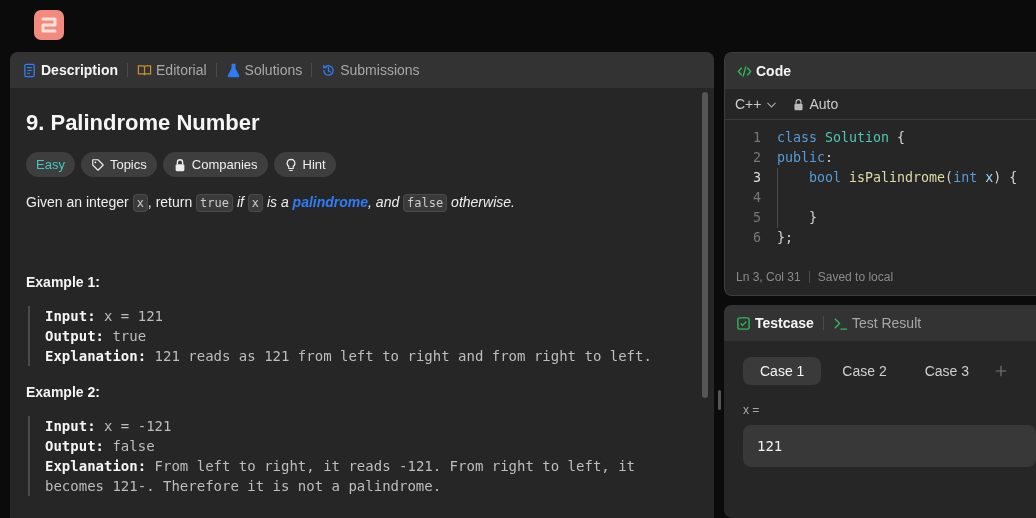  What do you see at coordinates (719, 400) in the screenshot?
I see `resize-handle` at bounding box center [719, 400].